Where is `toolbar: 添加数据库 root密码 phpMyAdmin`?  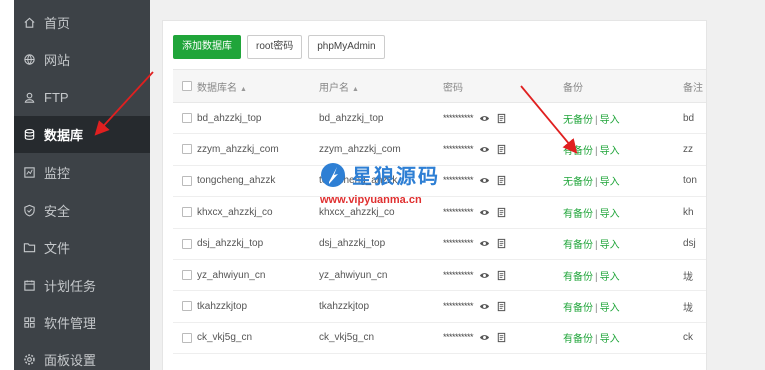 toolbar: 添加数据库 root密码 phpMyAdmin is located at coordinates (279, 47).